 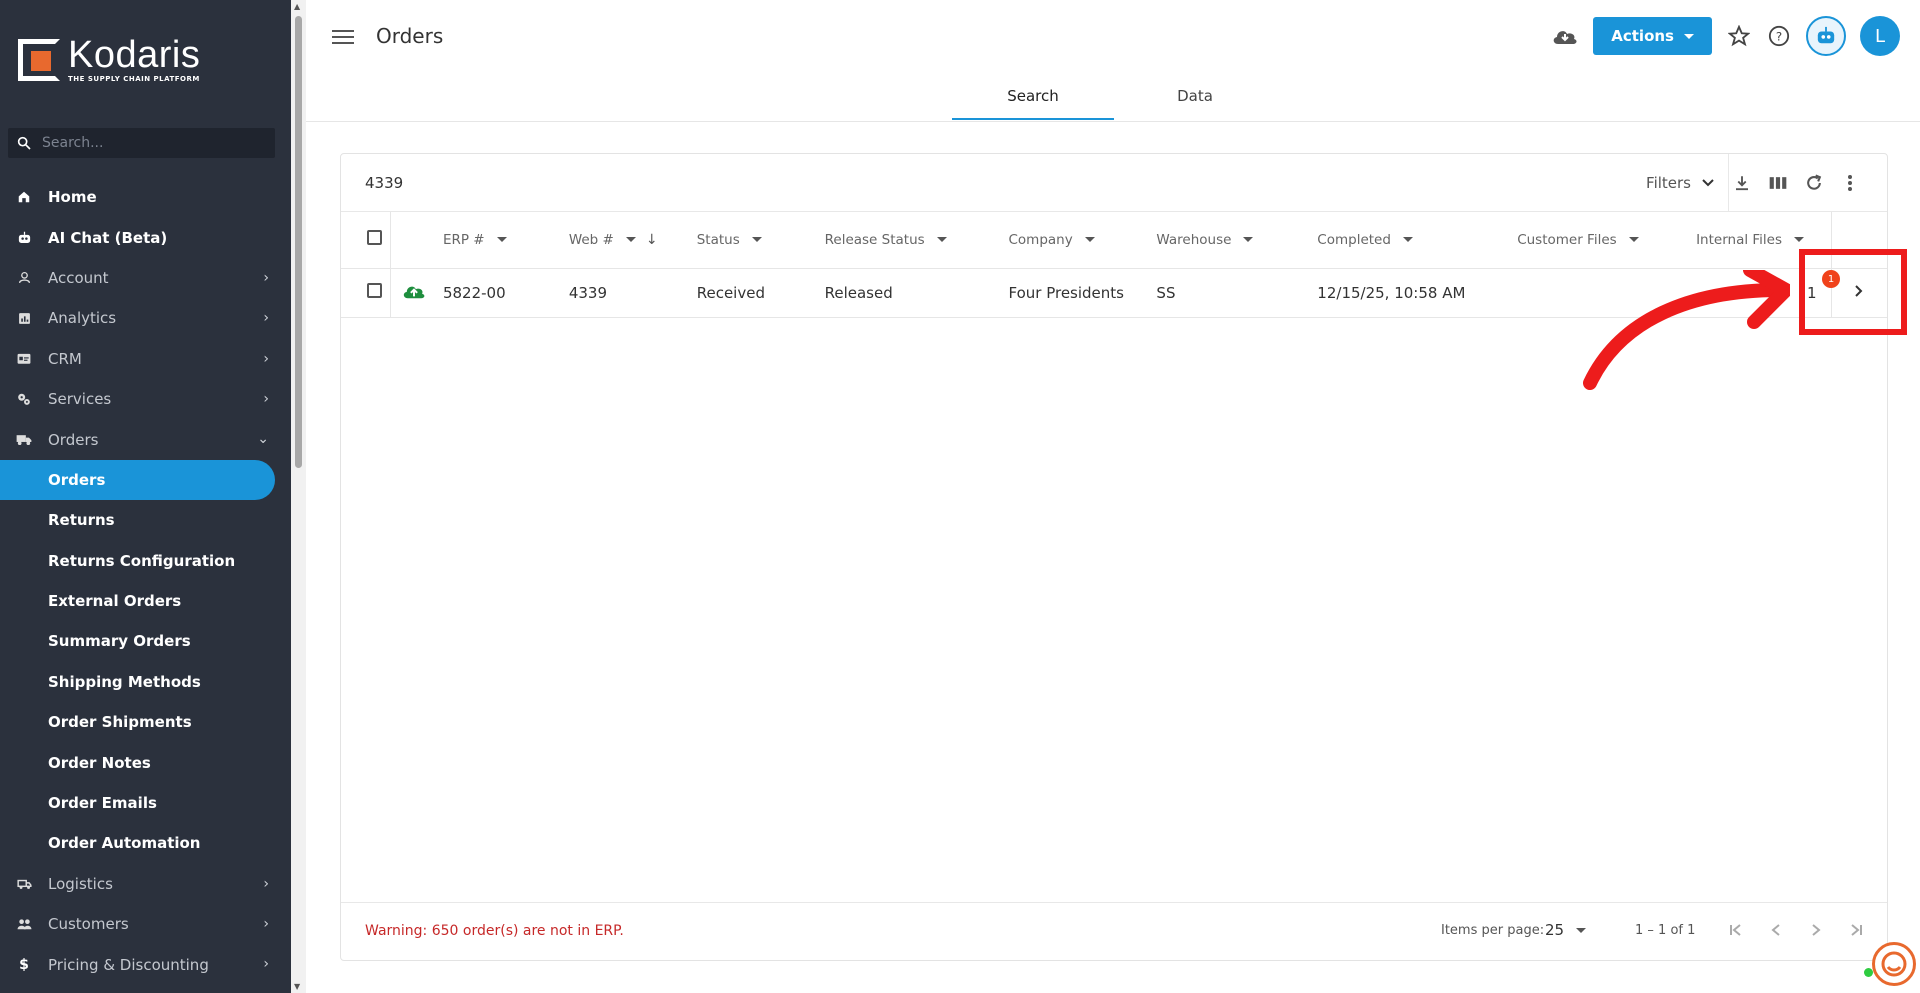 What do you see at coordinates (760, 240) in the screenshot?
I see `col-header-status: Status` at bounding box center [760, 240].